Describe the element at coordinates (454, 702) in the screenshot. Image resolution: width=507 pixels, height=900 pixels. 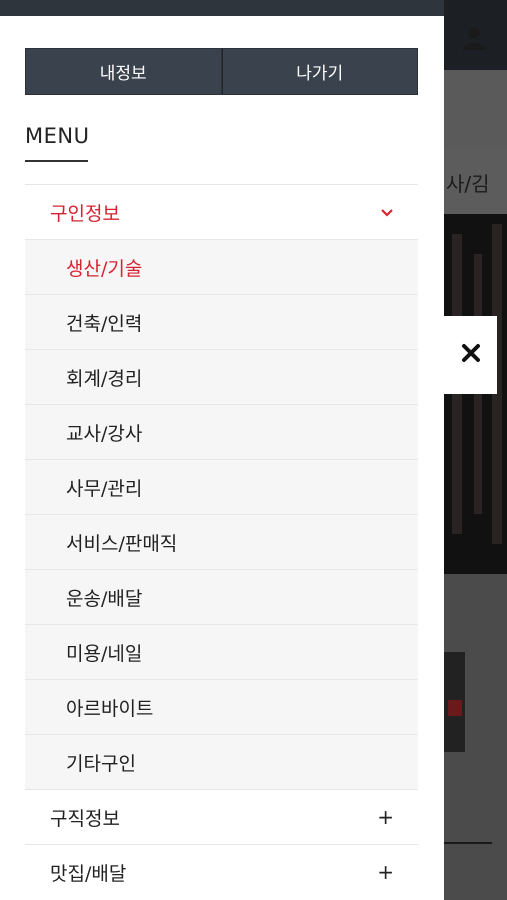
I see `bg-thumbnail` at that location.